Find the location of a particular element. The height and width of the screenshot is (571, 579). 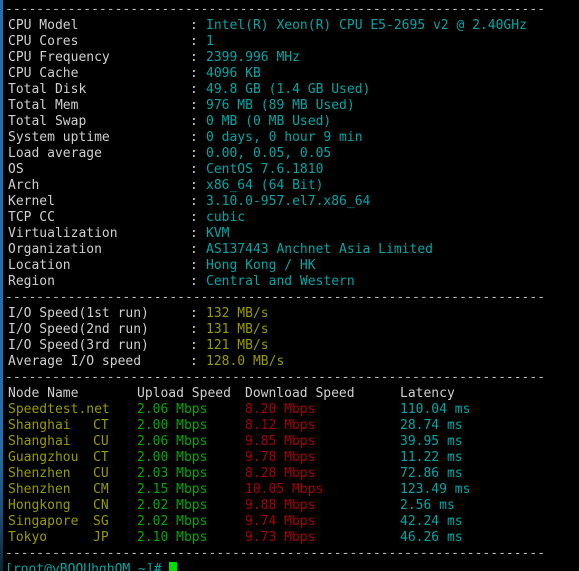

info-label: Organization is located at coordinates (55, 249).